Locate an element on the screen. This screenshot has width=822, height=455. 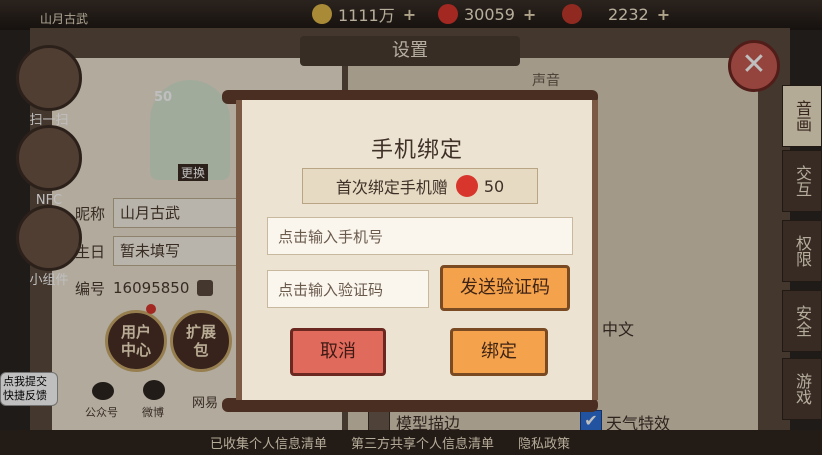
red-ticket-icon is located at coordinates (466, 186).